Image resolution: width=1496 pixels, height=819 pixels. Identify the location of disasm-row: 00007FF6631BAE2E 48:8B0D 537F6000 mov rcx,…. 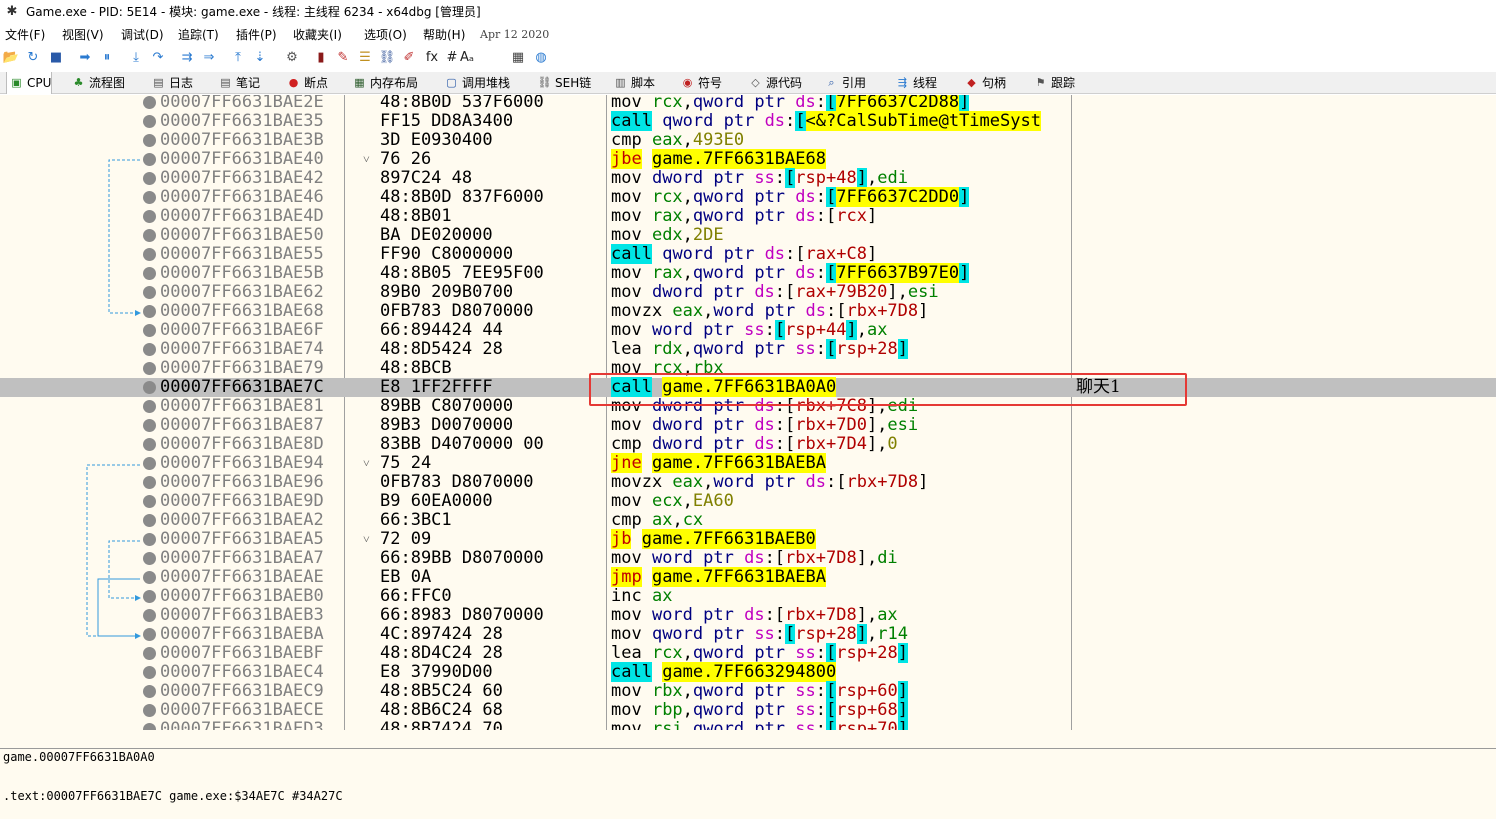
(748, 103).